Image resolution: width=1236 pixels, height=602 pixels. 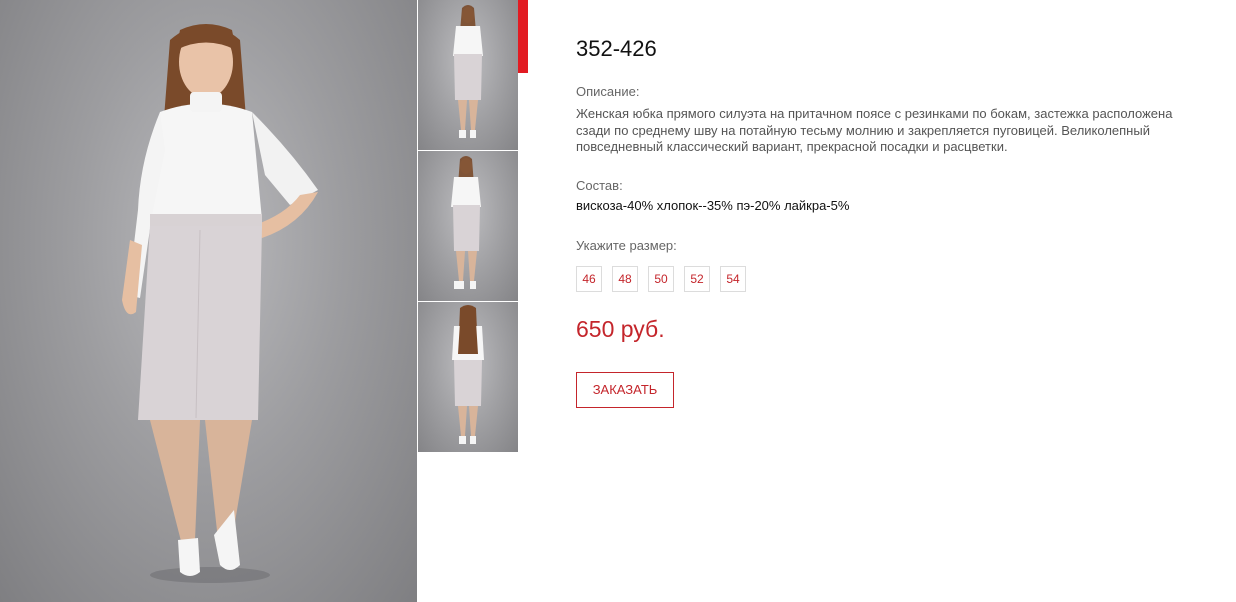 What do you see at coordinates (620, 329) in the screenshot?
I see `product-price: 650 руб.` at bounding box center [620, 329].